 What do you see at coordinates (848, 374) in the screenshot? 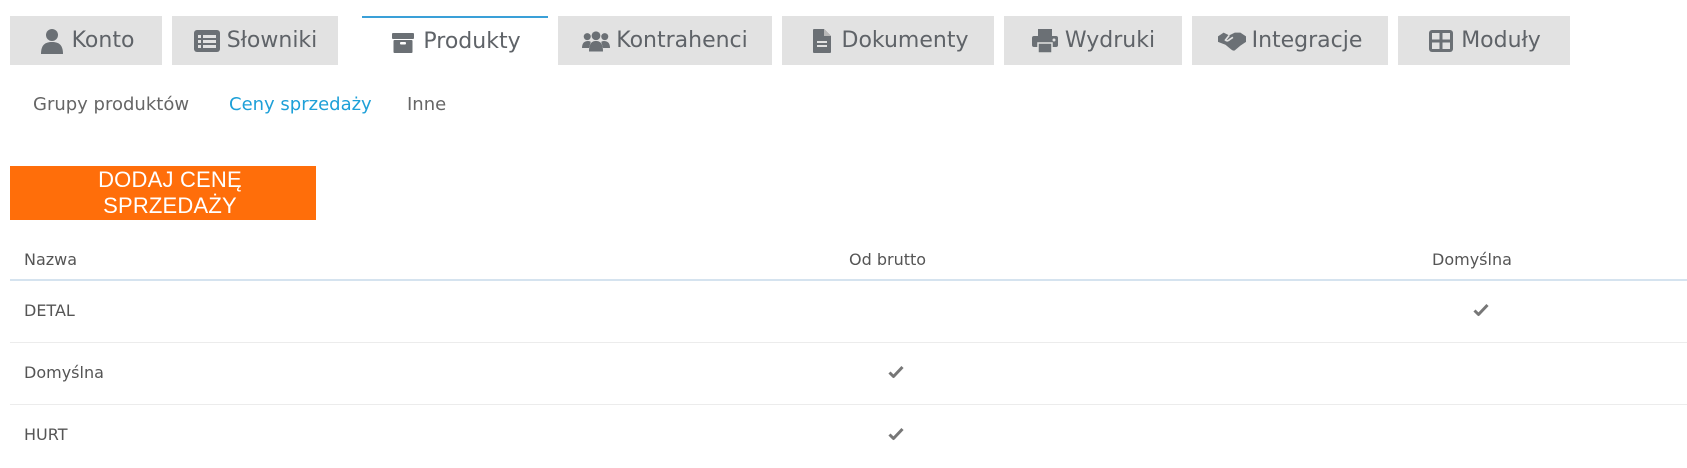
I see `table-row: Domyślna` at bounding box center [848, 374].